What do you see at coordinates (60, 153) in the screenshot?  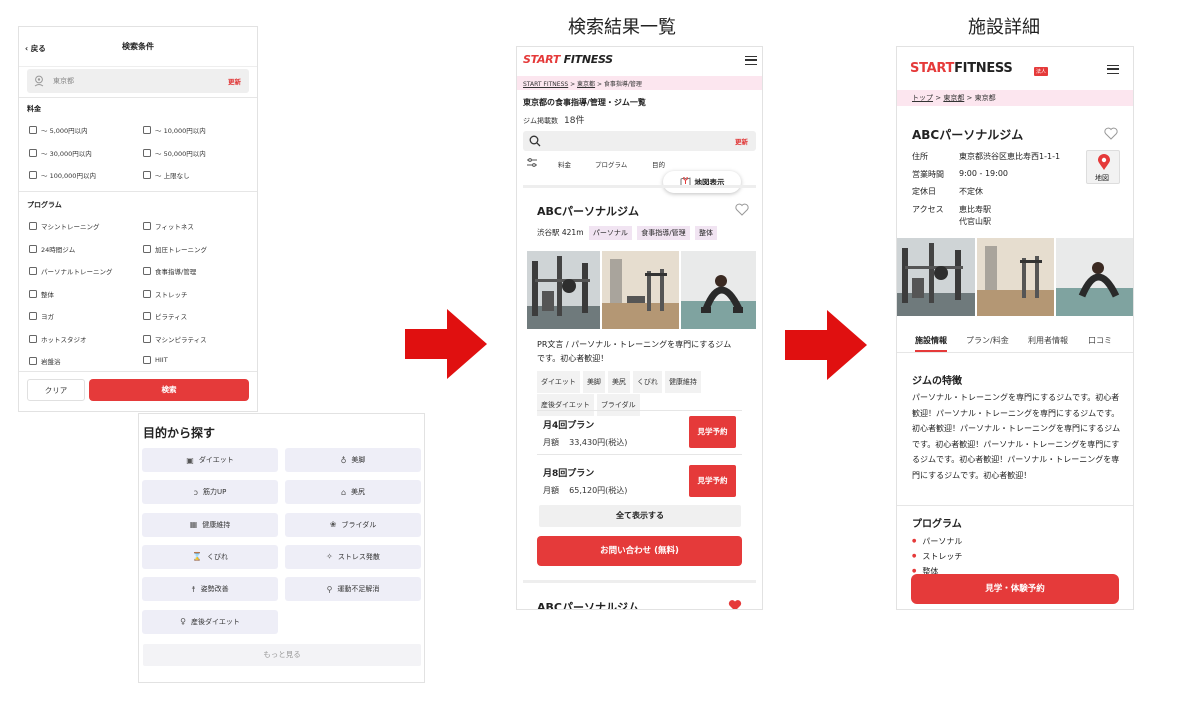 I see `checkbox-option: ～ 30,000円以内` at bounding box center [60, 153].